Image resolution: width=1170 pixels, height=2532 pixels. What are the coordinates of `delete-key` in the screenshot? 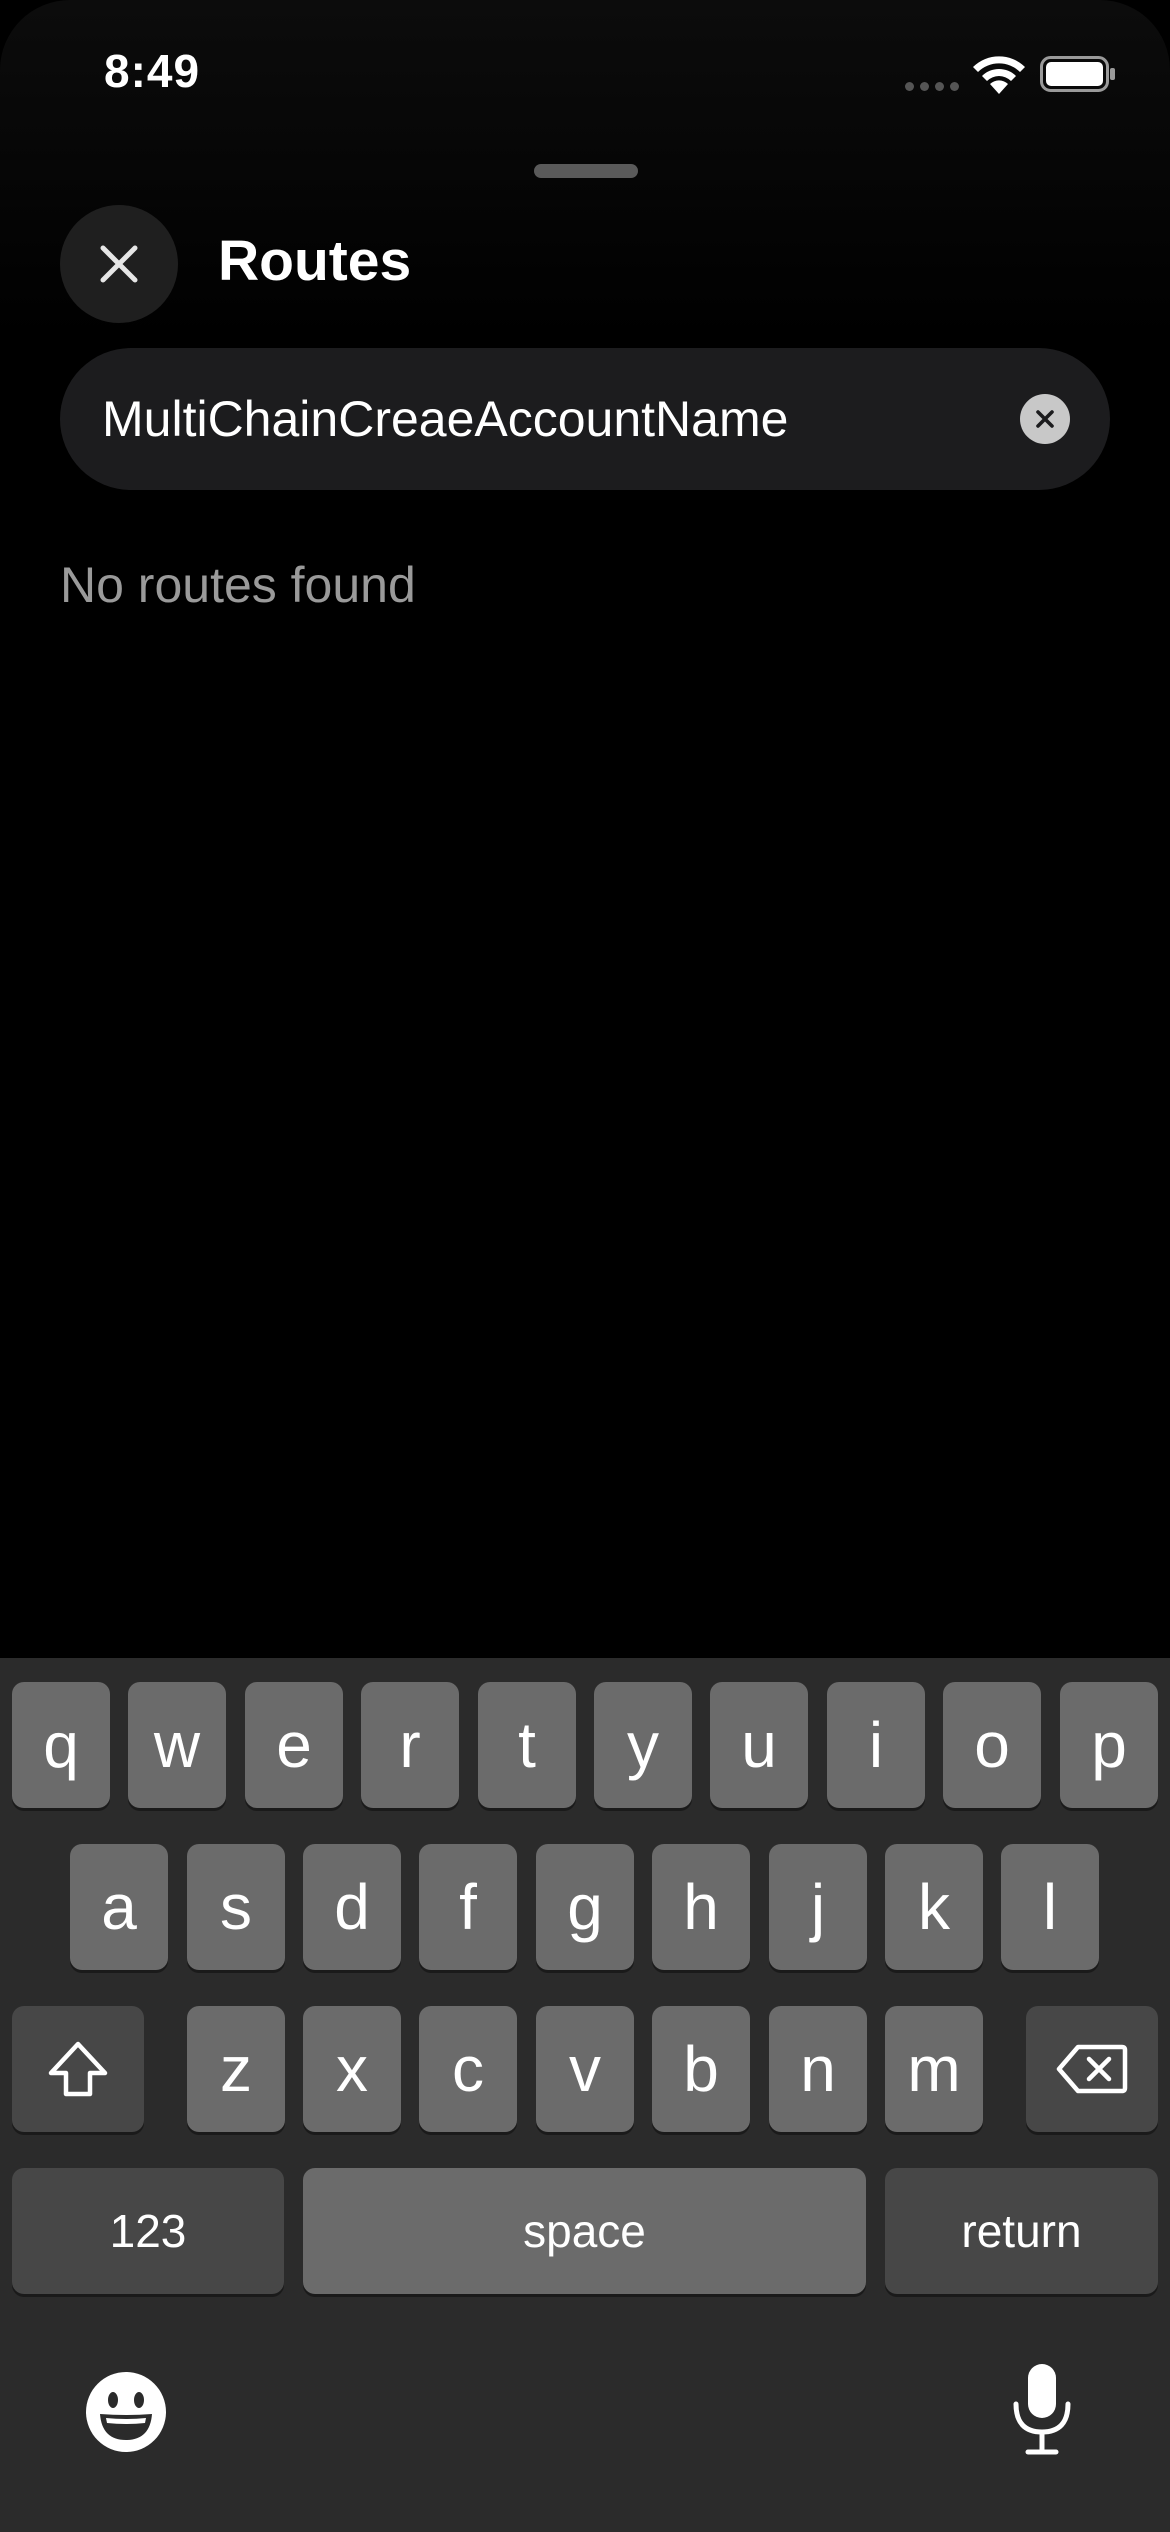 It's located at (1092, 2069).